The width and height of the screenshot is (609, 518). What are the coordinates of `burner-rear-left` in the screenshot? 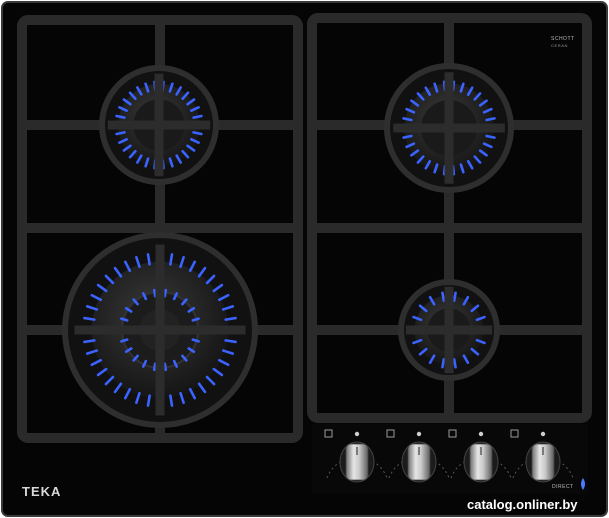 It's located at (159, 125).